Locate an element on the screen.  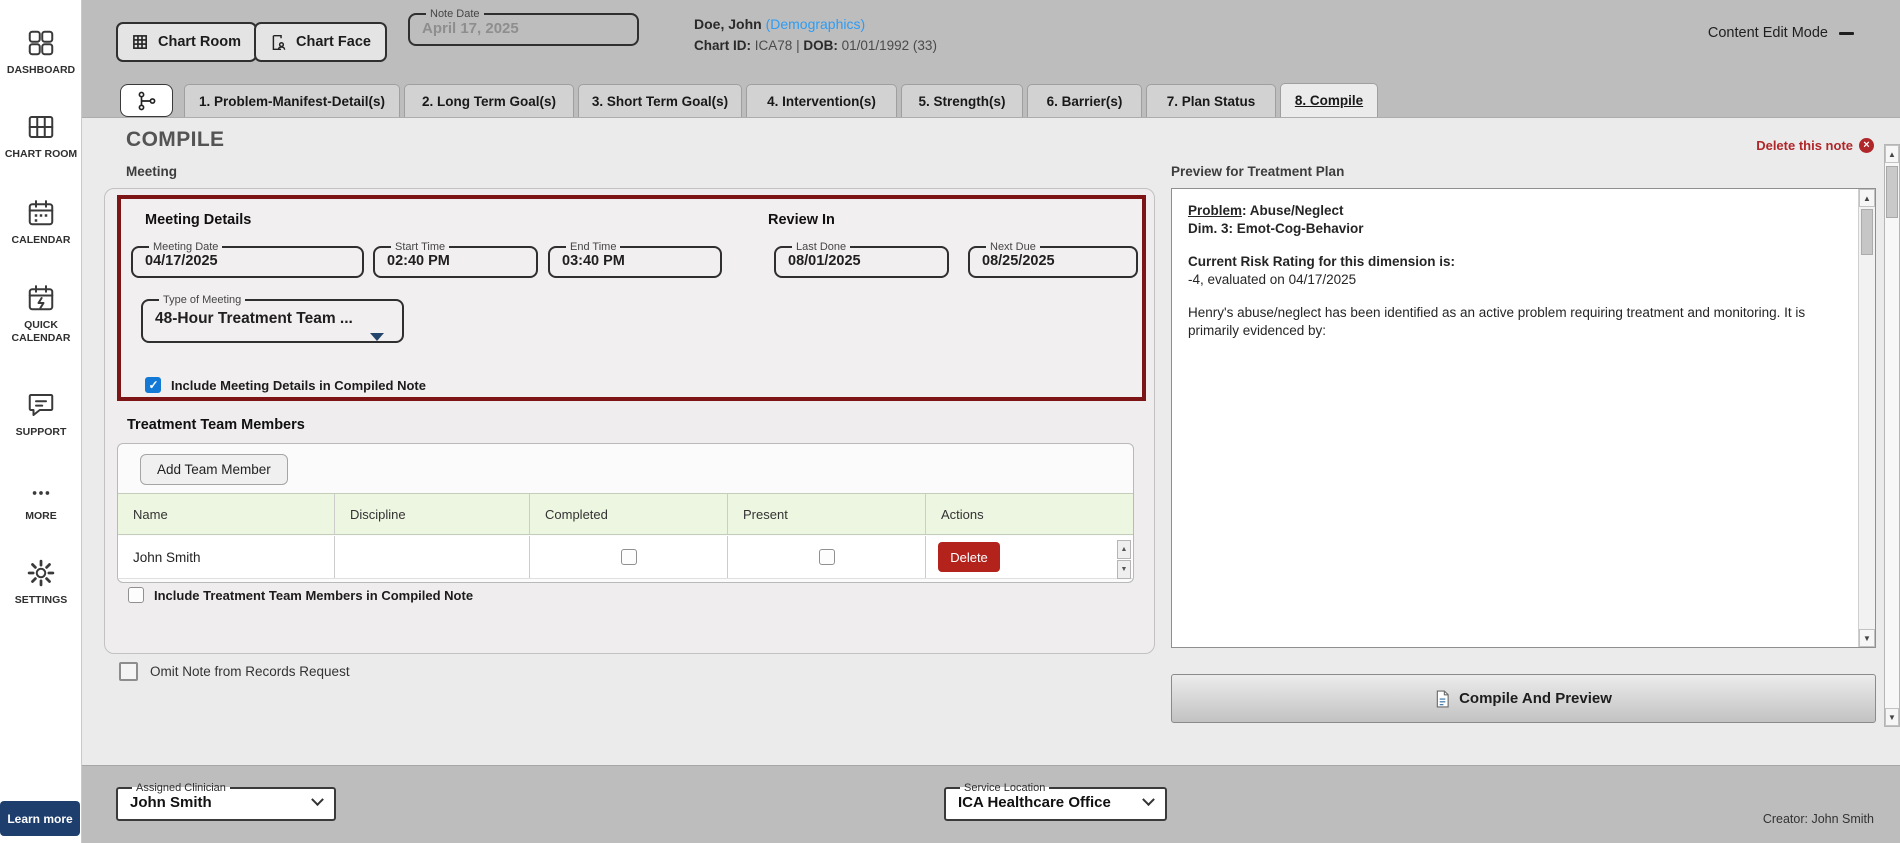
type-of-meeting-label: Type of Meeting is located at coordinates (202, 300).